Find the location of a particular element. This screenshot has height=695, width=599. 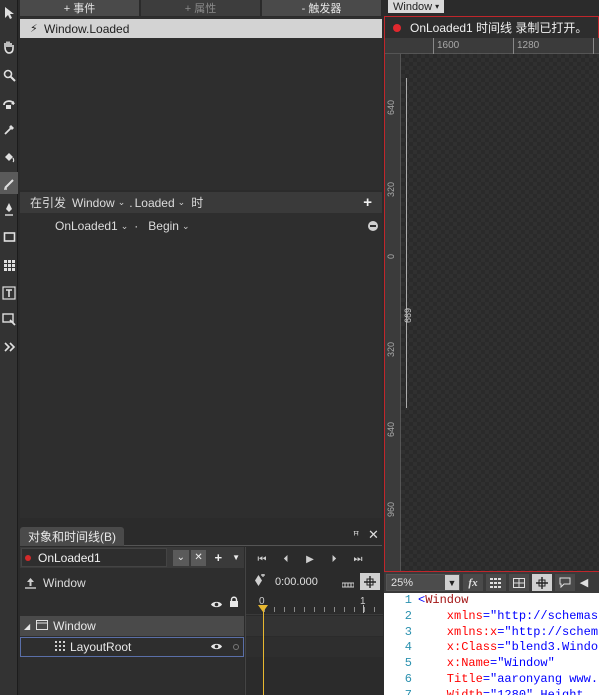

play-icon: ▶ is located at coordinates (310, 559).